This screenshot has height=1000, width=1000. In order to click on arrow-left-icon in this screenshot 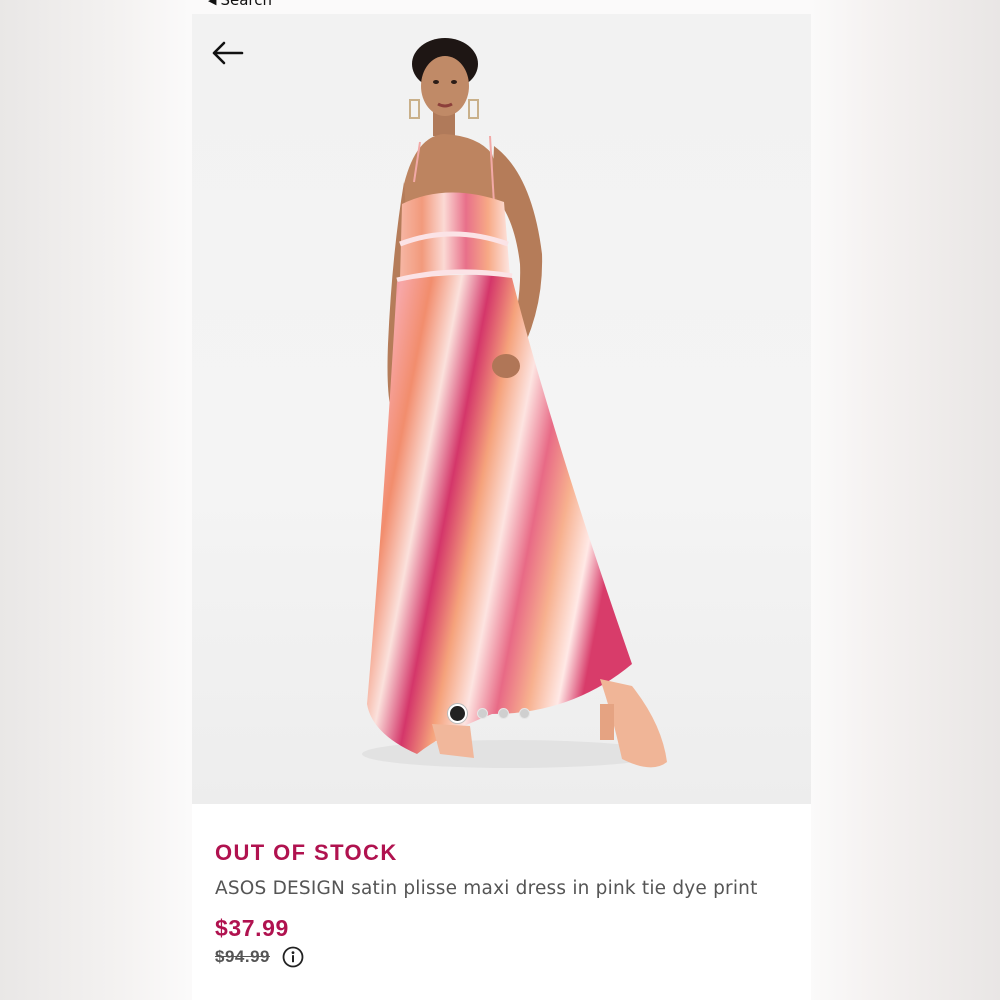, I will do `click(228, 53)`.